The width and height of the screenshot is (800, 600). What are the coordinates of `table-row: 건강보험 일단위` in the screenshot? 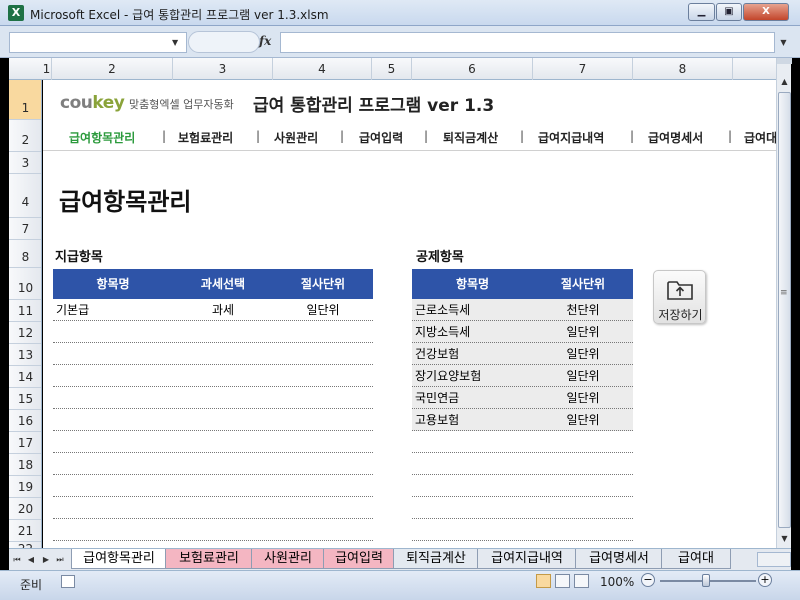 It's located at (522, 354).